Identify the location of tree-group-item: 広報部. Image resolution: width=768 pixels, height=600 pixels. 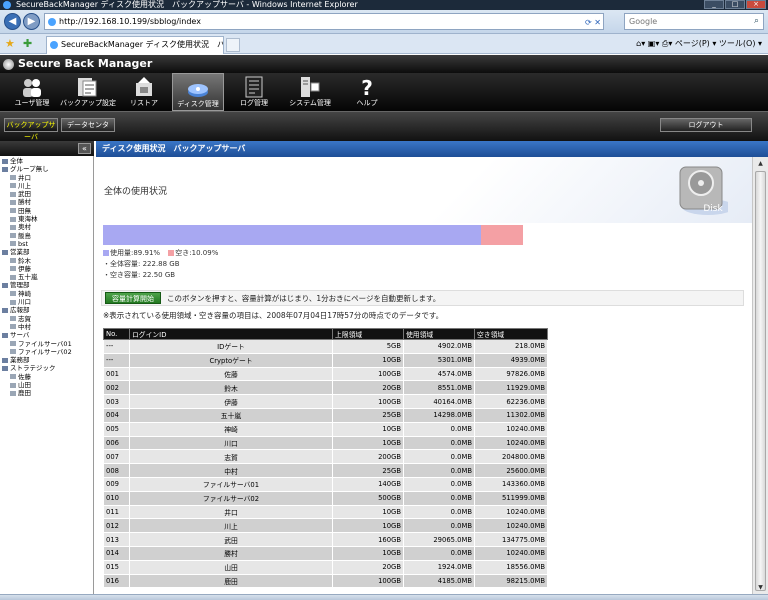
(47, 310).